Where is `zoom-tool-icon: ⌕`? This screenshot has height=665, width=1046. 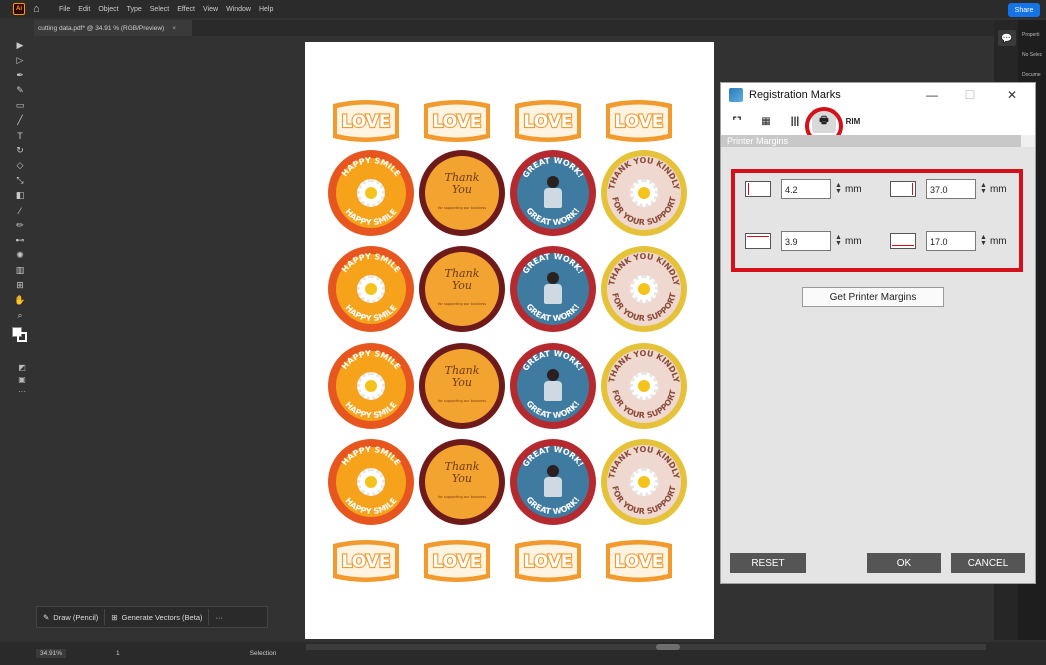 zoom-tool-icon: ⌕ is located at coordinates (20, 315).